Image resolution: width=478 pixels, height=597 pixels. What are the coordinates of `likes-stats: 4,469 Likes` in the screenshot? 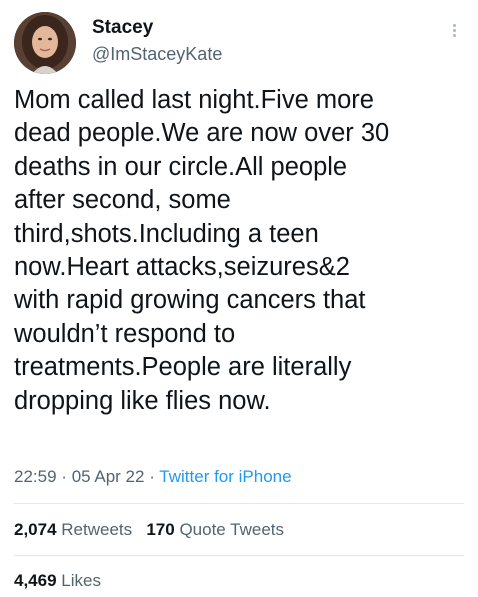 It's located at (57, 581).